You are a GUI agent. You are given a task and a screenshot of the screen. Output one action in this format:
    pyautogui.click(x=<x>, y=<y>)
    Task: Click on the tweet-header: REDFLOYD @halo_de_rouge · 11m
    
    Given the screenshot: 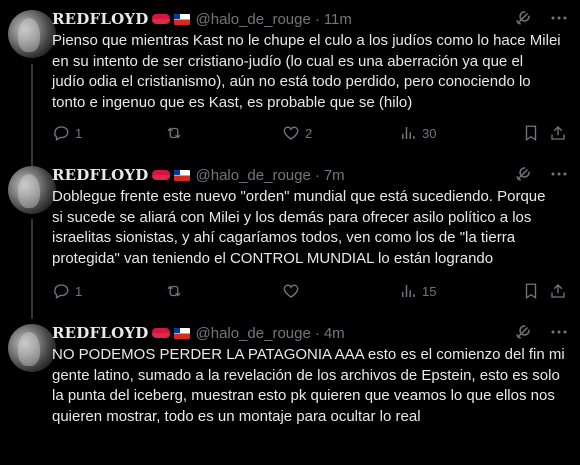 What is the action you would take?
    pyautogui.click(x=202, y=19)
    